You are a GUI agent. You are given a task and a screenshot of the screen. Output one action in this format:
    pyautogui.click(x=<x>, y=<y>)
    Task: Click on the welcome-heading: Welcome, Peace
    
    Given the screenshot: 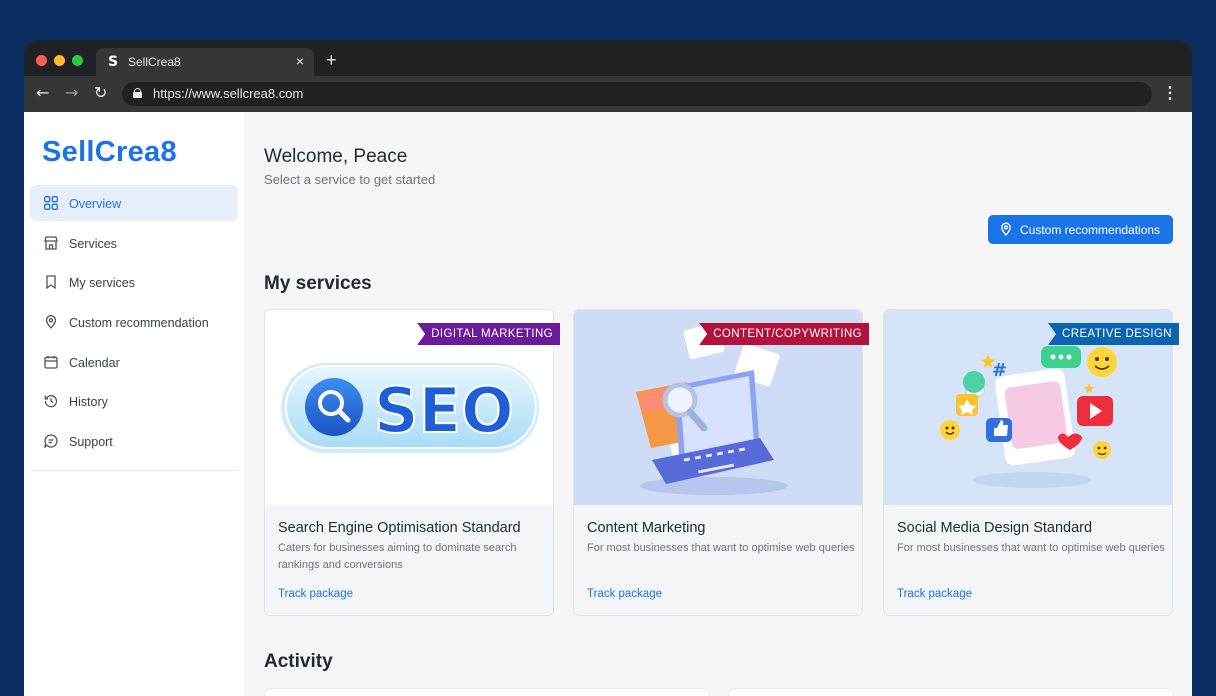 What is the action you would take?
    pyautogui.click(x=336, y=156)
    